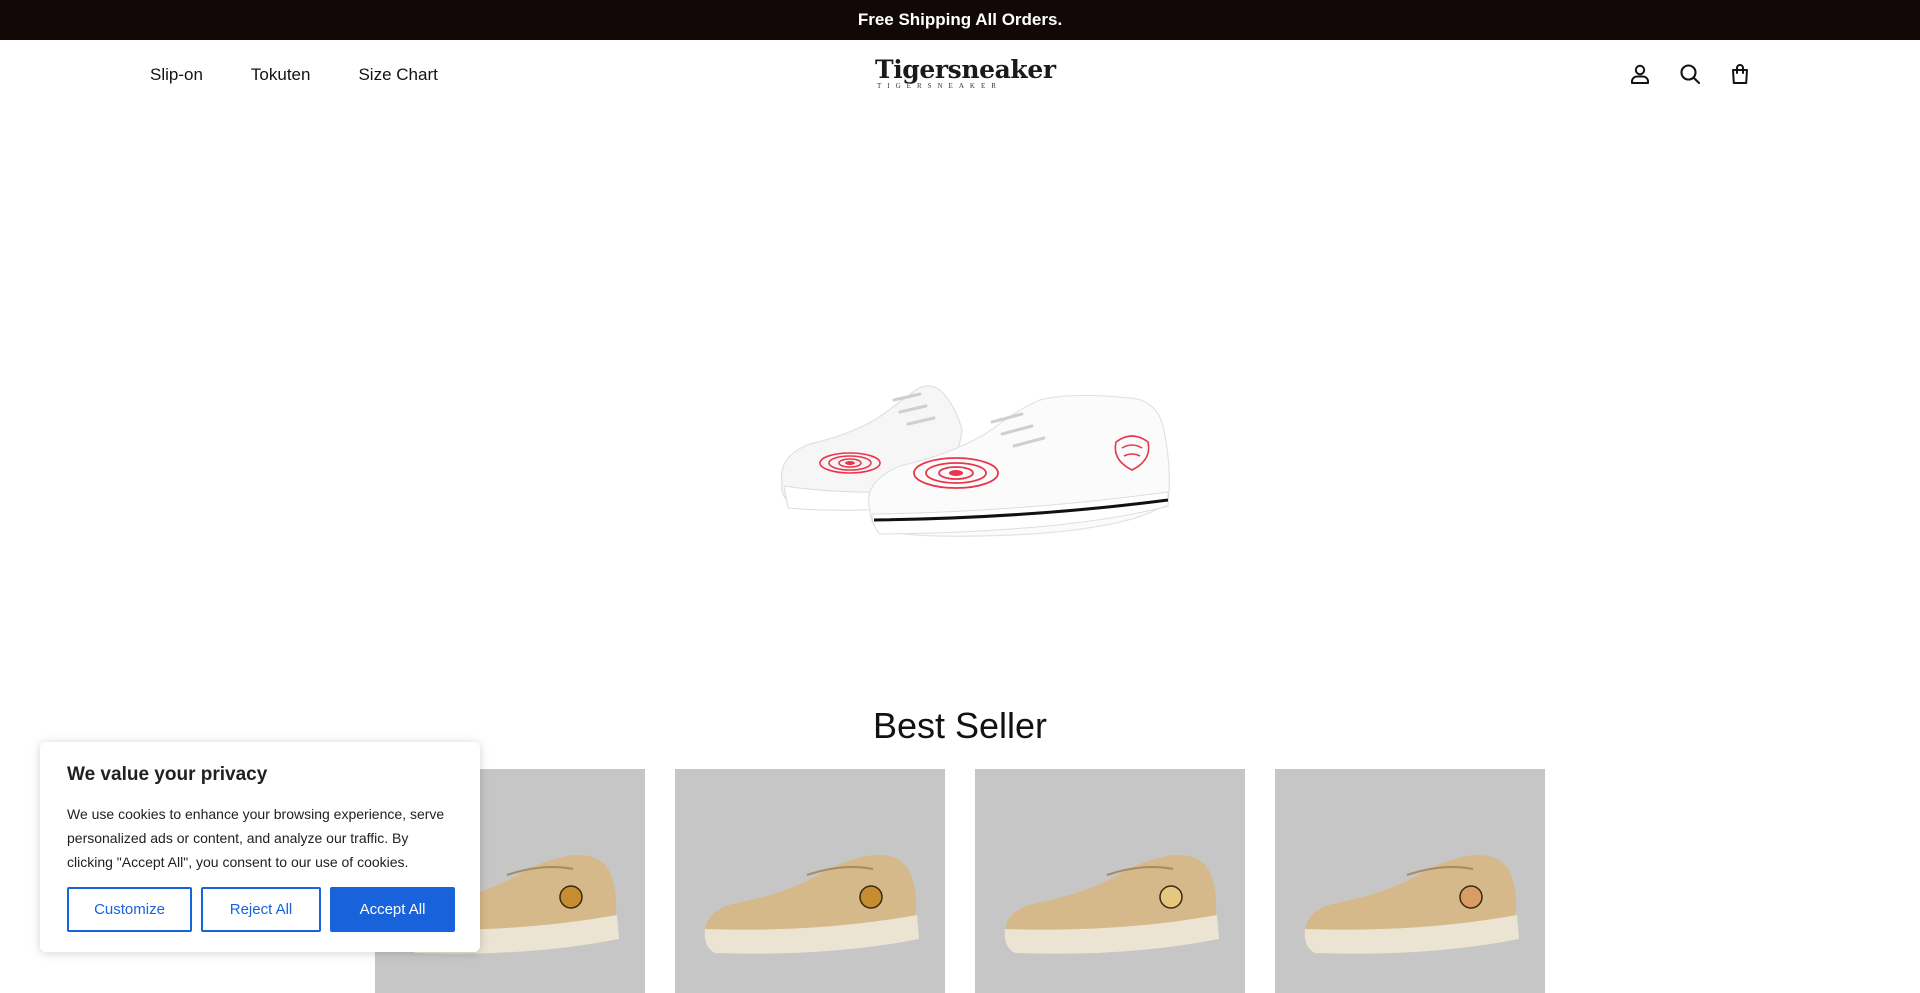 This screenshot has width=1920, height=993. Describe the element at coordinates (965, 69) in the screenshot. I see `logo-name: Tigersneaker` at that location.